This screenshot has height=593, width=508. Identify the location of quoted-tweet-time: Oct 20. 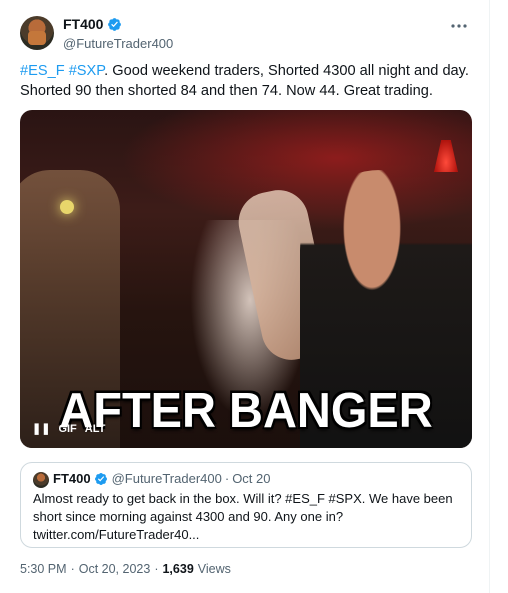
(251, 478).